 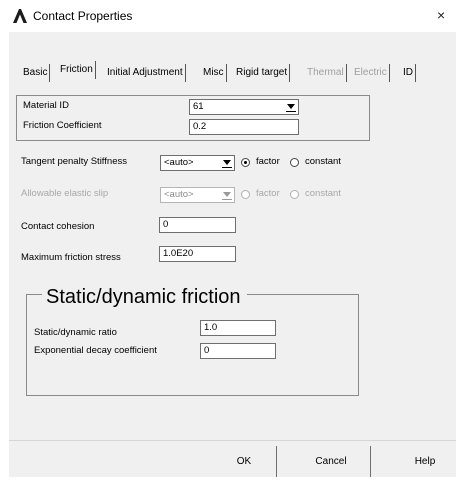 I want to click on tangent-penalty-label: Tangent penalty Stiffness, so click(x=74, y=161).